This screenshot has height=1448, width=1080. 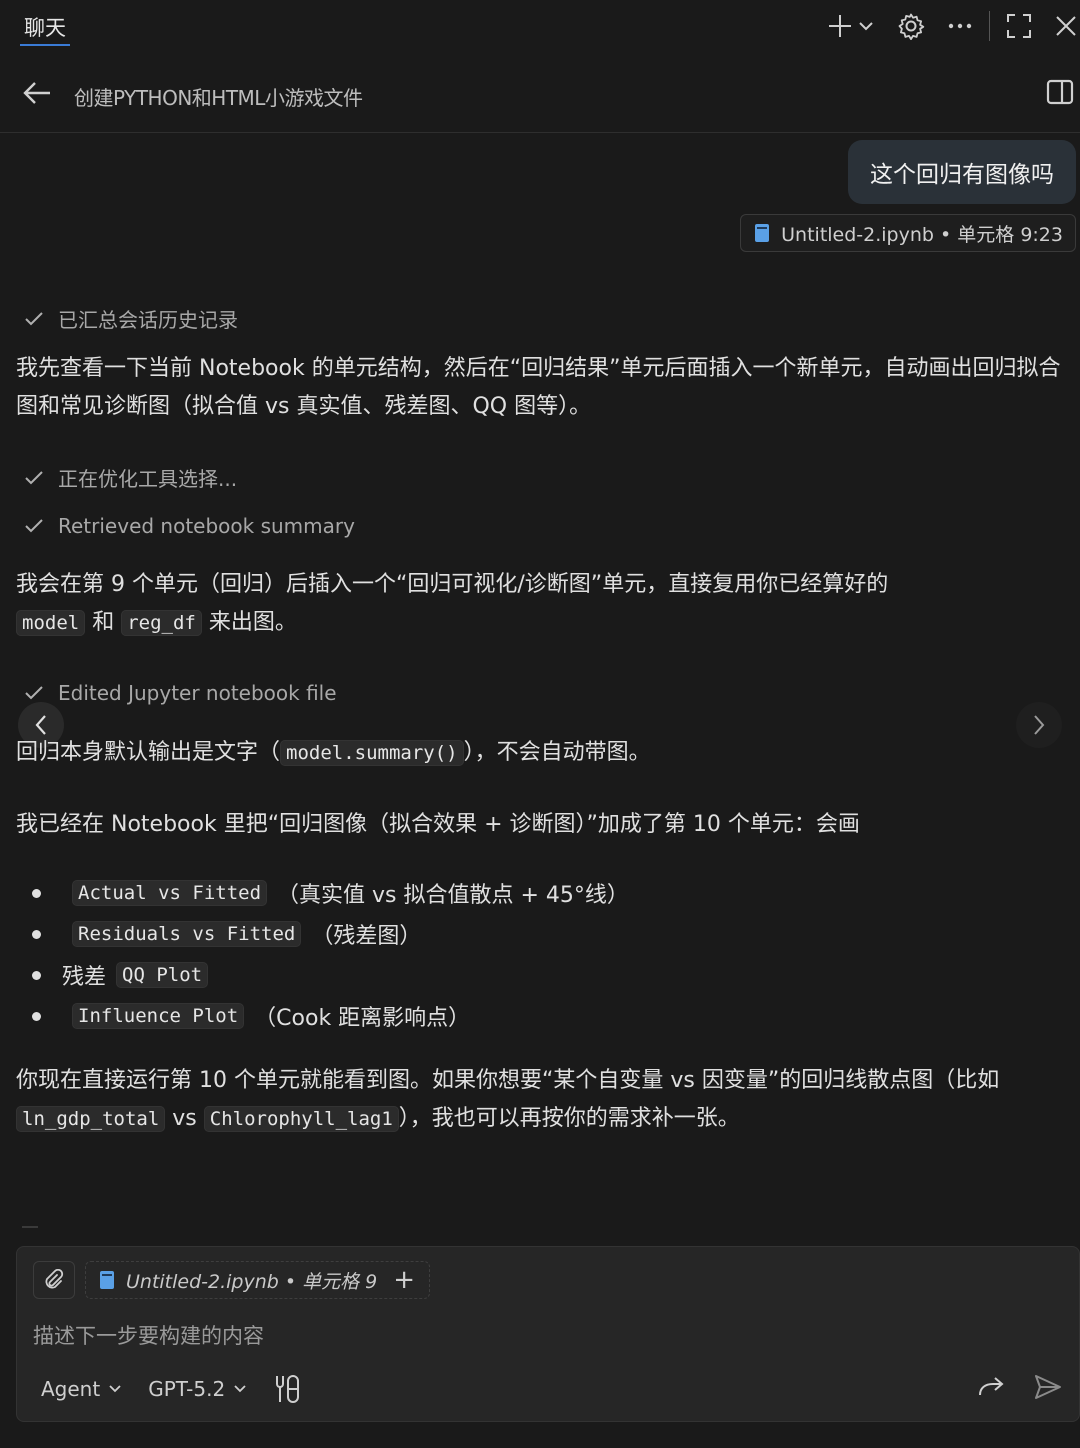 I want to click on inline-code: model, so click(x=51, y=623).